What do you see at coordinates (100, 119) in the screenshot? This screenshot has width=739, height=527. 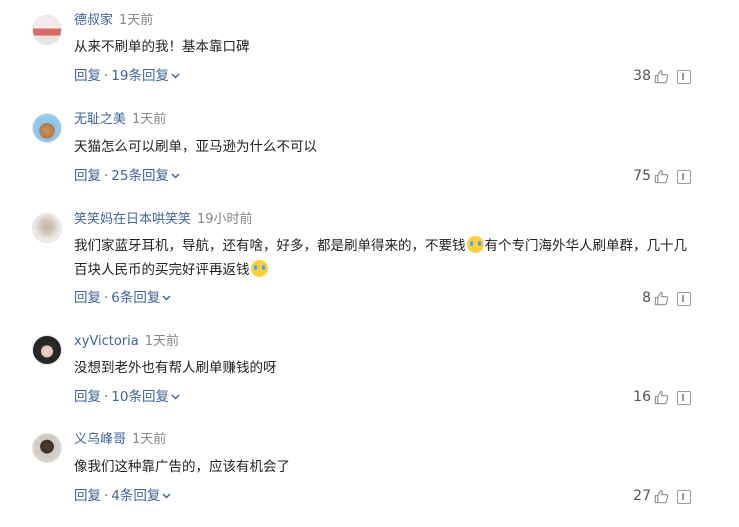 I see `author-name: 无耻之美` at bounding box center [100, 119].